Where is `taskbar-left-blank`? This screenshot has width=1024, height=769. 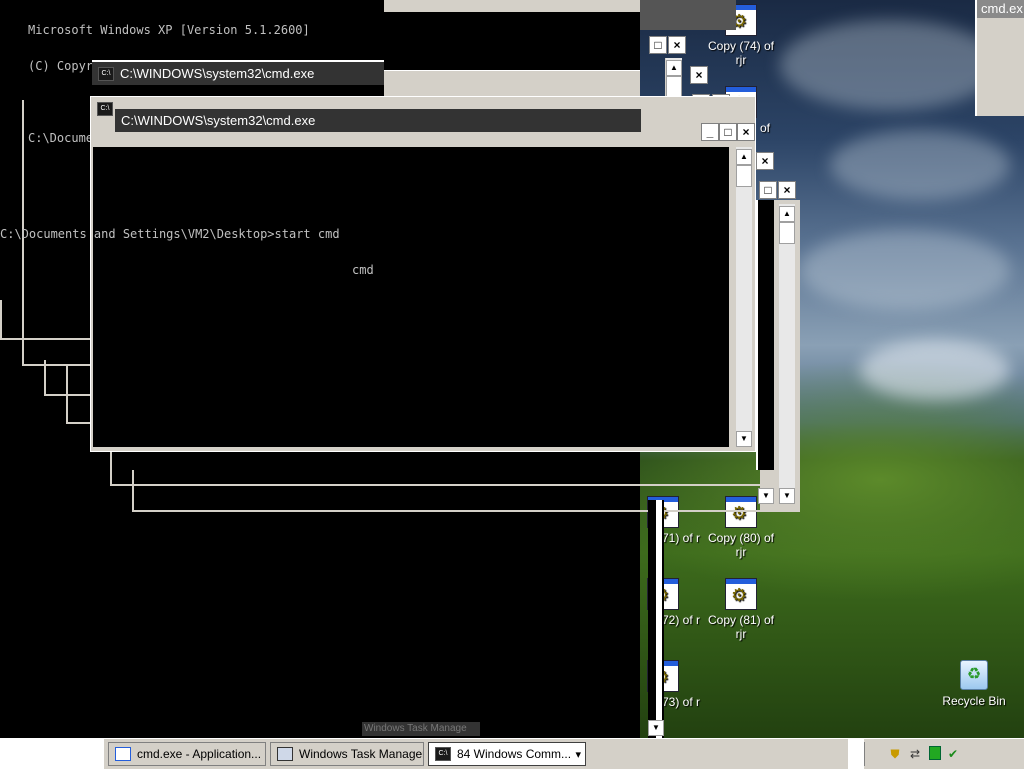 taskbar-left-blank is located at coordinates (52, 754).